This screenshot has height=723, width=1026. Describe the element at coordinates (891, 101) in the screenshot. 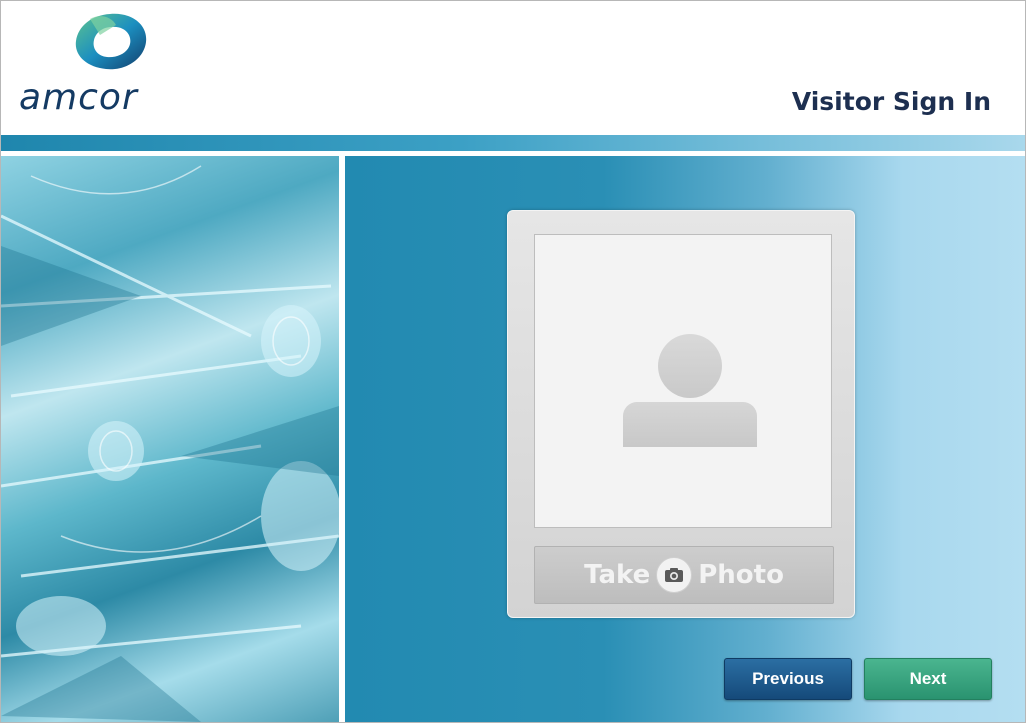

I see `page-title: Visitor Sign In` at that location.